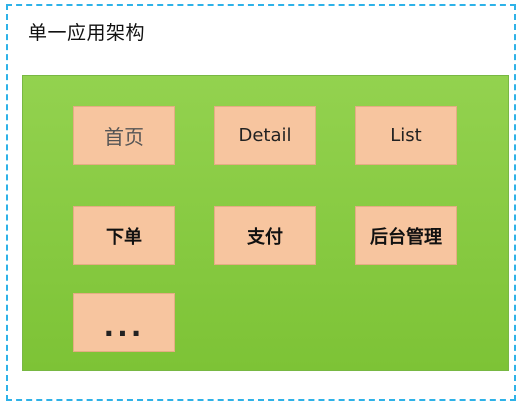 This screenshot has height=408, width=525. What do you see at coordinates (265, 235) in the screenshot?
I see `module-payment: 支付` at bounding box center [265, 235].